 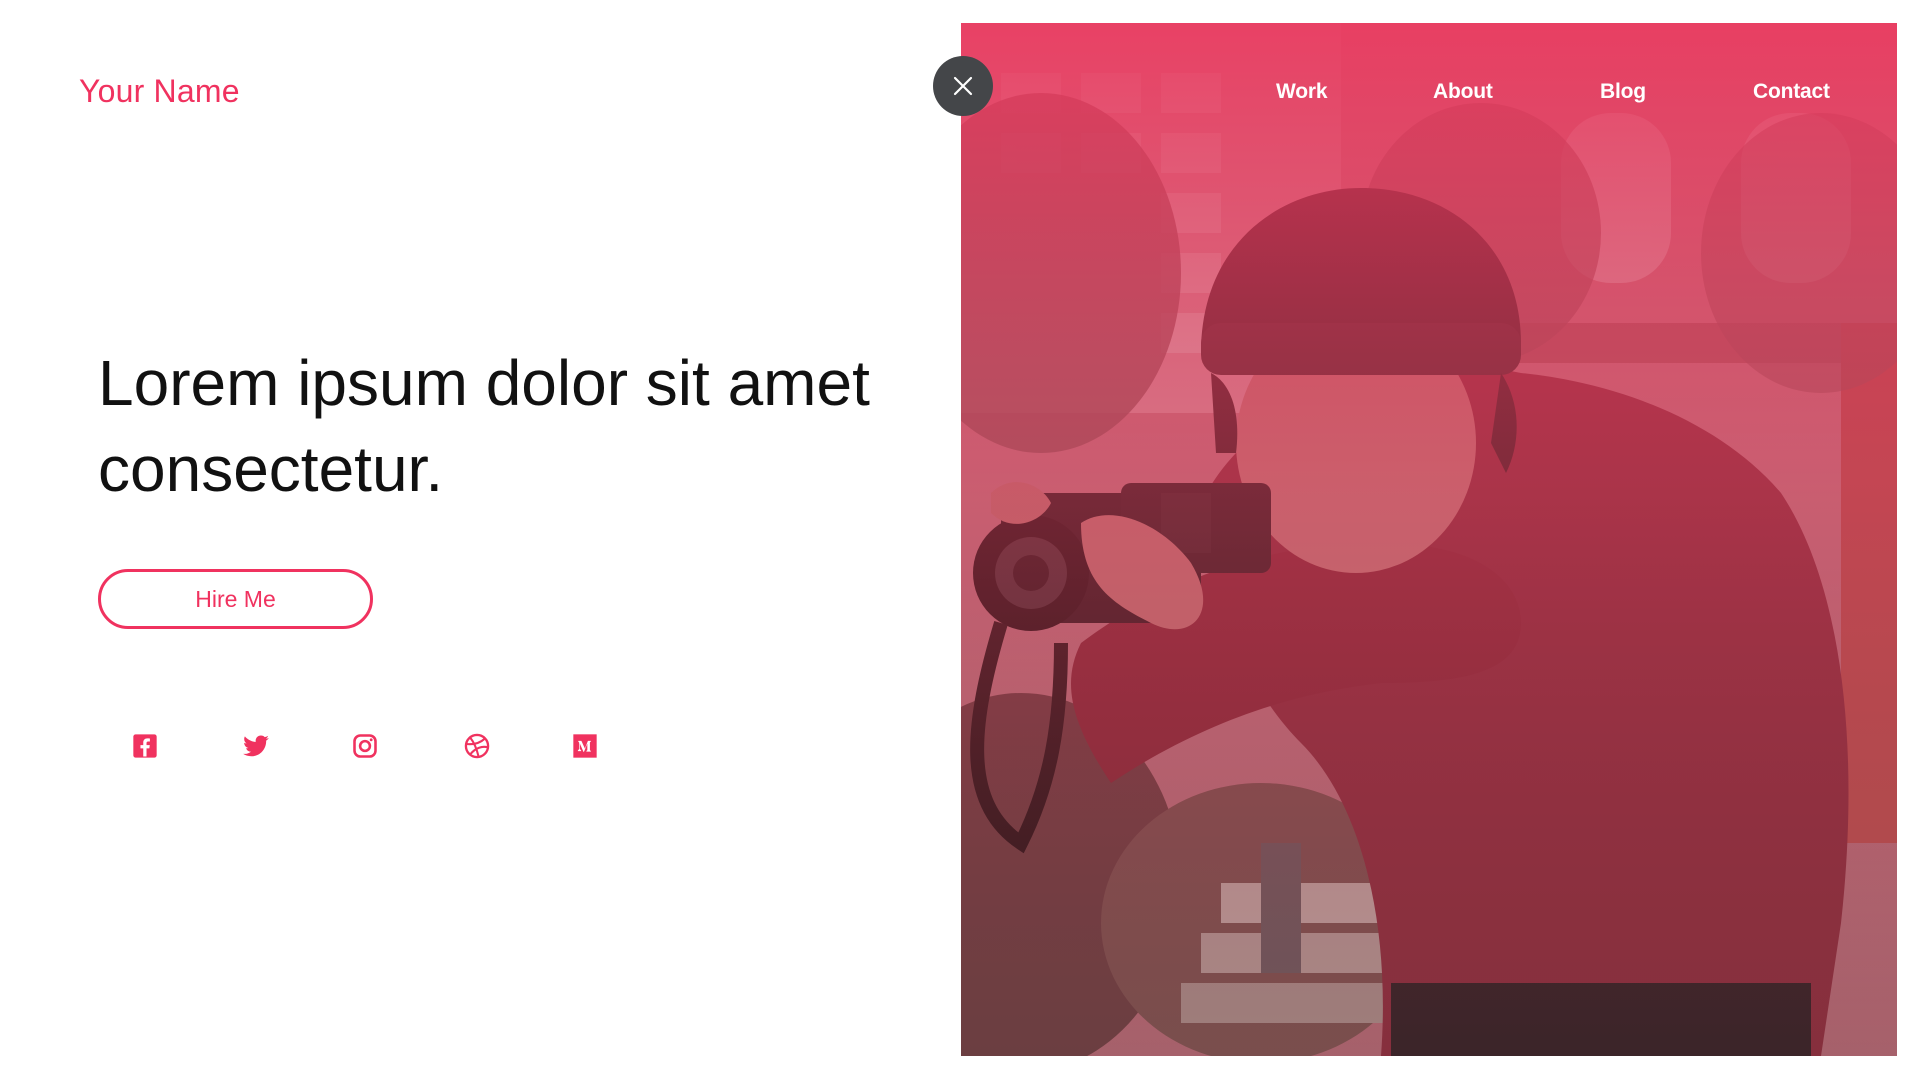 I want to click on facebook-link, so click(x=145, y=746).